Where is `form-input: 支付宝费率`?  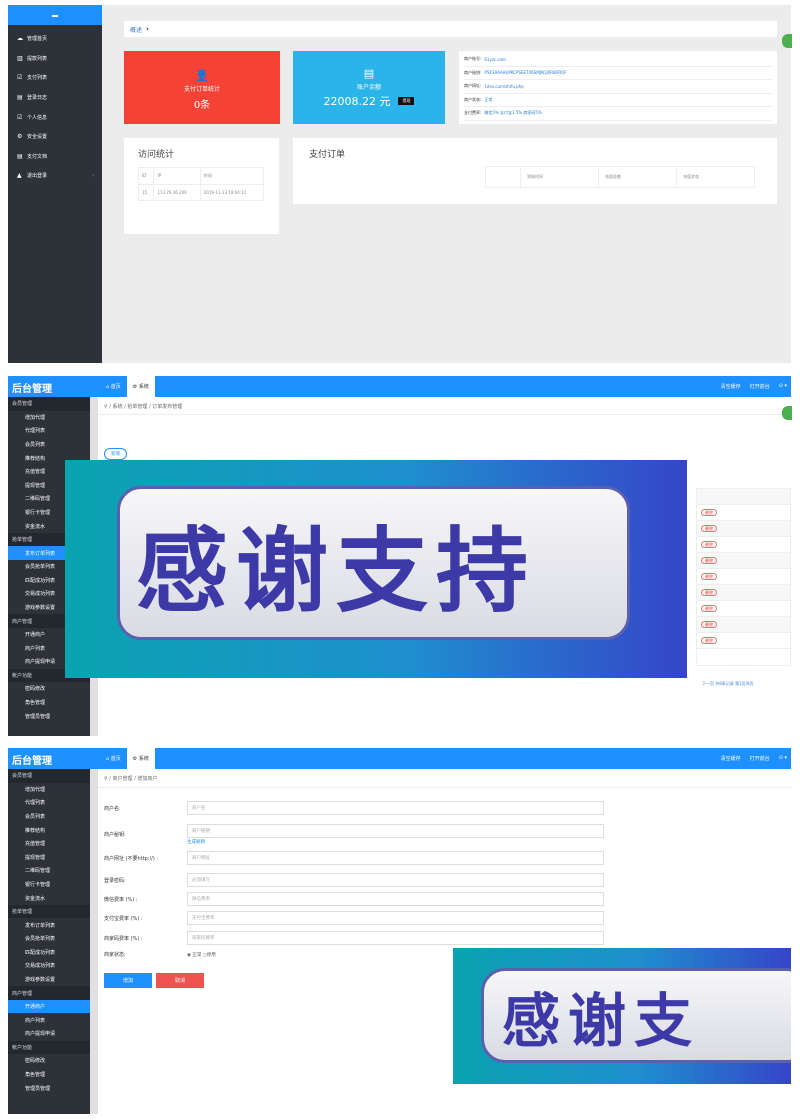
form-input: 支付宝费率 is located at coordinates (395, 918).